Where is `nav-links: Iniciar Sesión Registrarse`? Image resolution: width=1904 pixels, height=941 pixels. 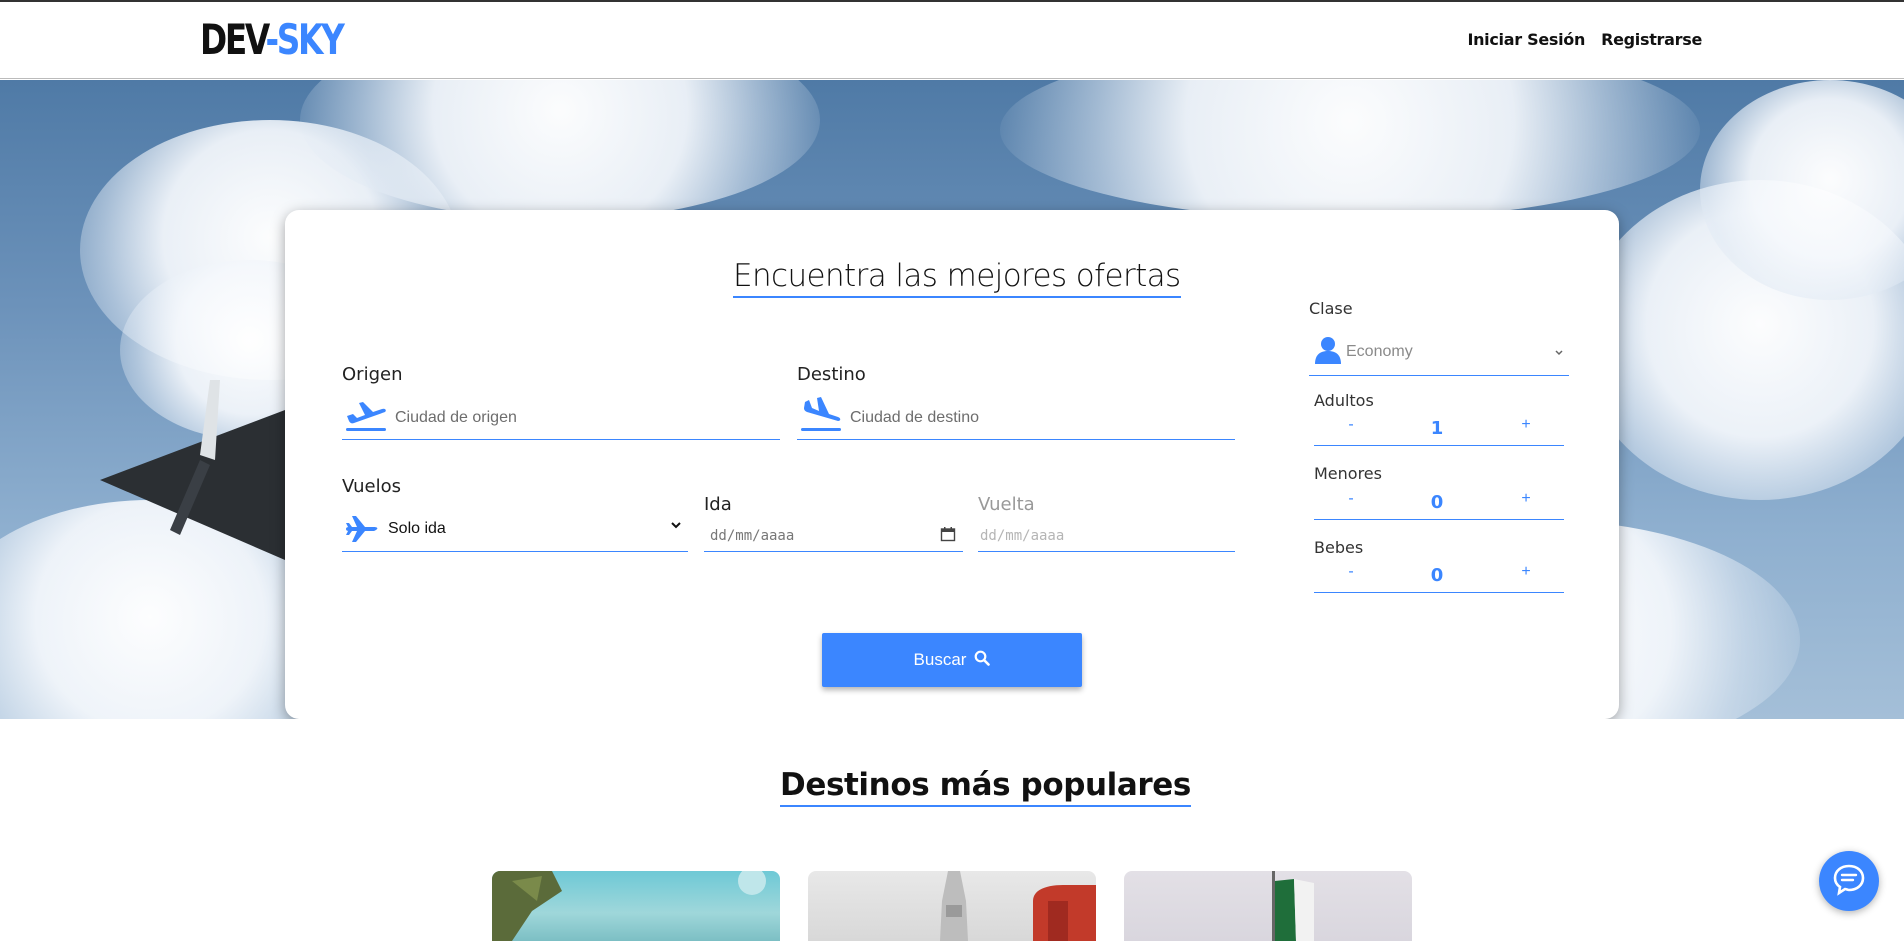 nav-links: Iniciar Sesión Registrarse is located at coordinates (1584, 39).